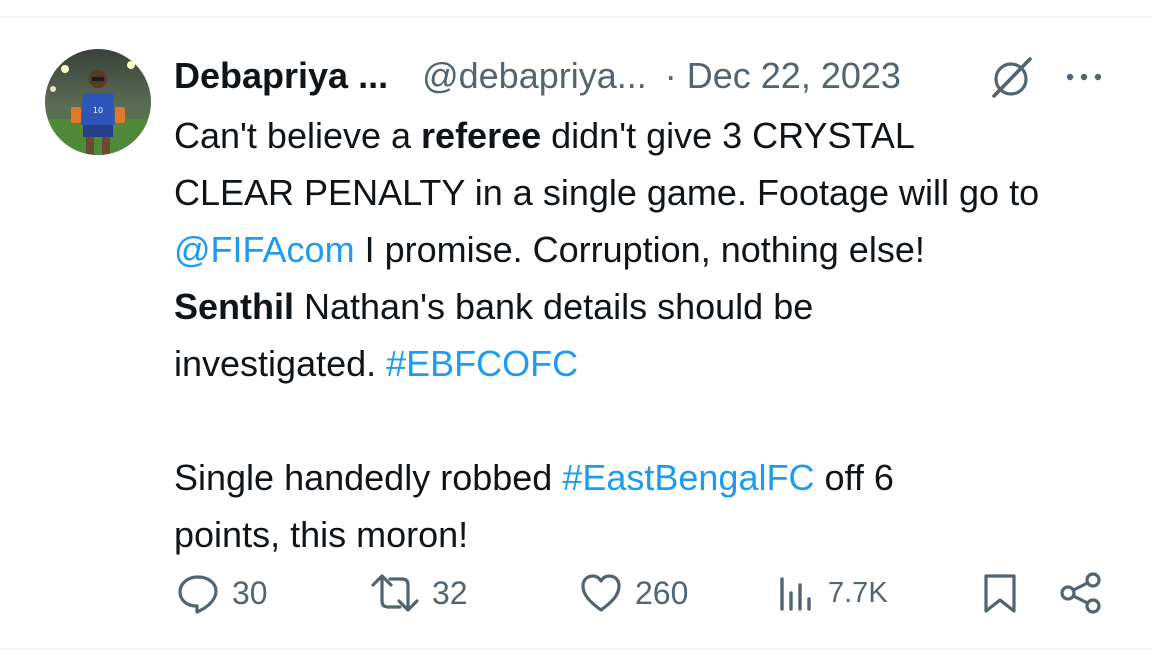 This screenshot has width=1152, height=655. What do you see at coordinates (368, 477) in the screenshot?
I see `text-span: Single handedly robbed` at bounding box center [368, 477].